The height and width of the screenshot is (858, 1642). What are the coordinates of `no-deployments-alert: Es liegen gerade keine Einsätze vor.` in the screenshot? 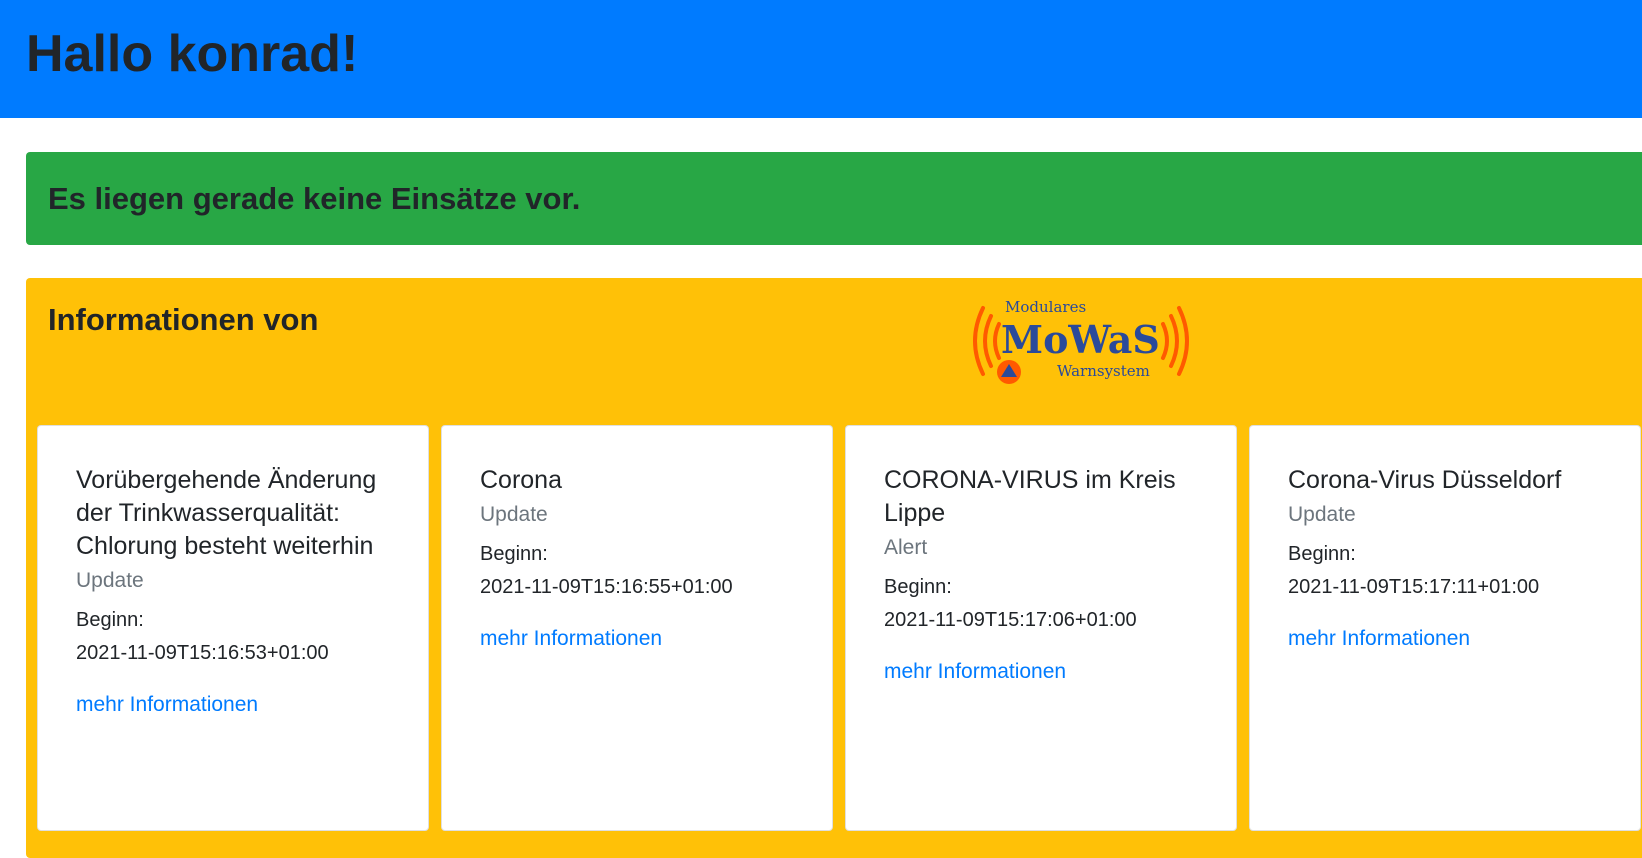 It's located at (834, 198).